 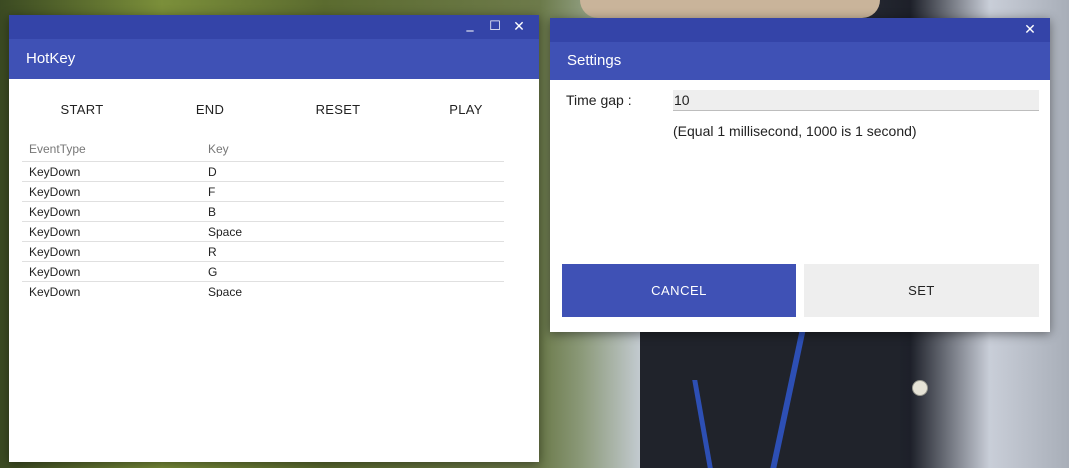 What do you see at coordinates (795, 131) in the screenshot?
I see `time-gap-hint: (Equal 1 millisecond, 1000 is 1 second)` at bounding box center [795, 131].